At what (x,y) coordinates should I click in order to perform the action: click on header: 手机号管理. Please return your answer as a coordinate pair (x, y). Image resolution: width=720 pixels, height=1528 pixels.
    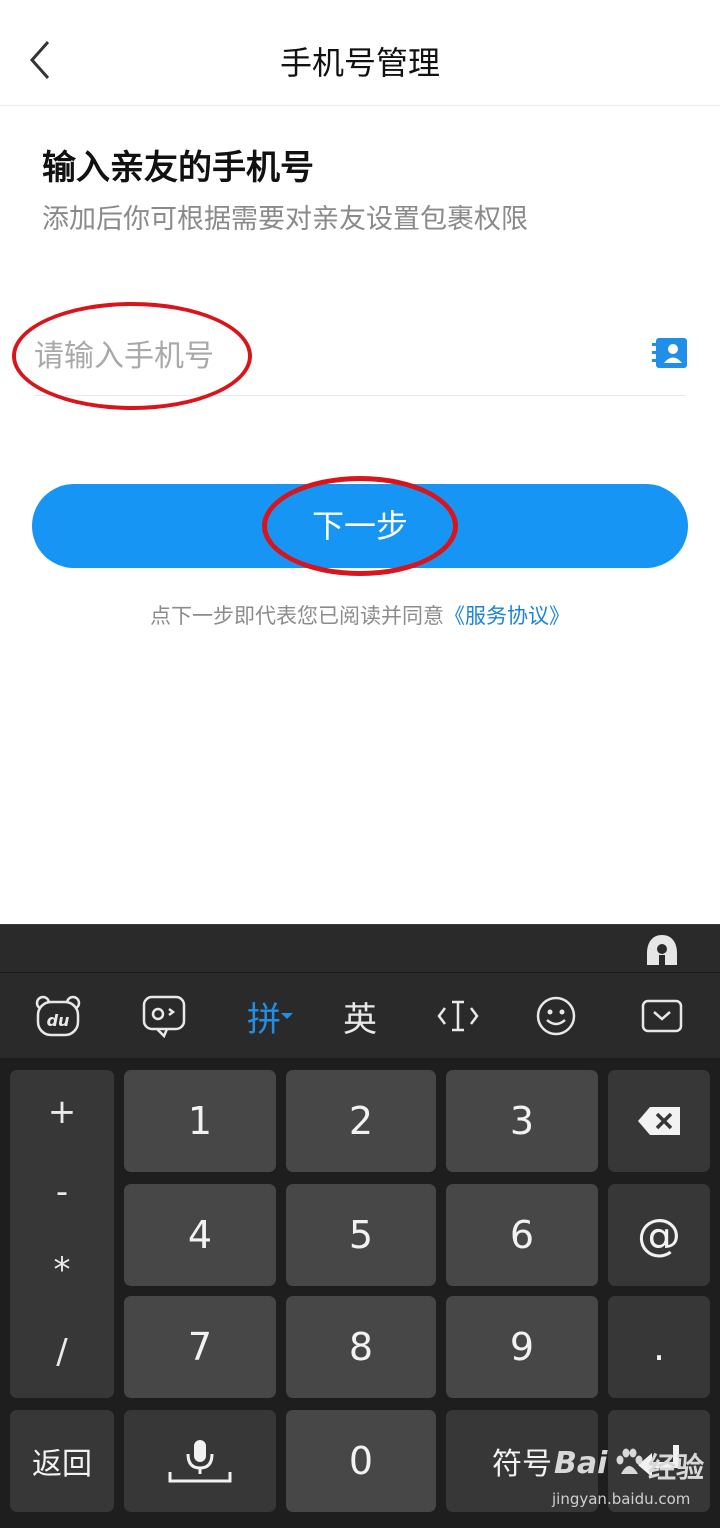
    Looking at the image, I should click on (360, 53).